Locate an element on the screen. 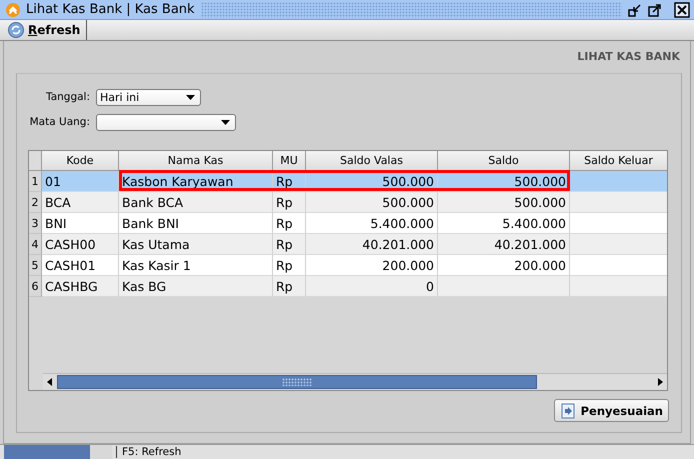  table-cell: Rp is located at coordinates (289, 286).